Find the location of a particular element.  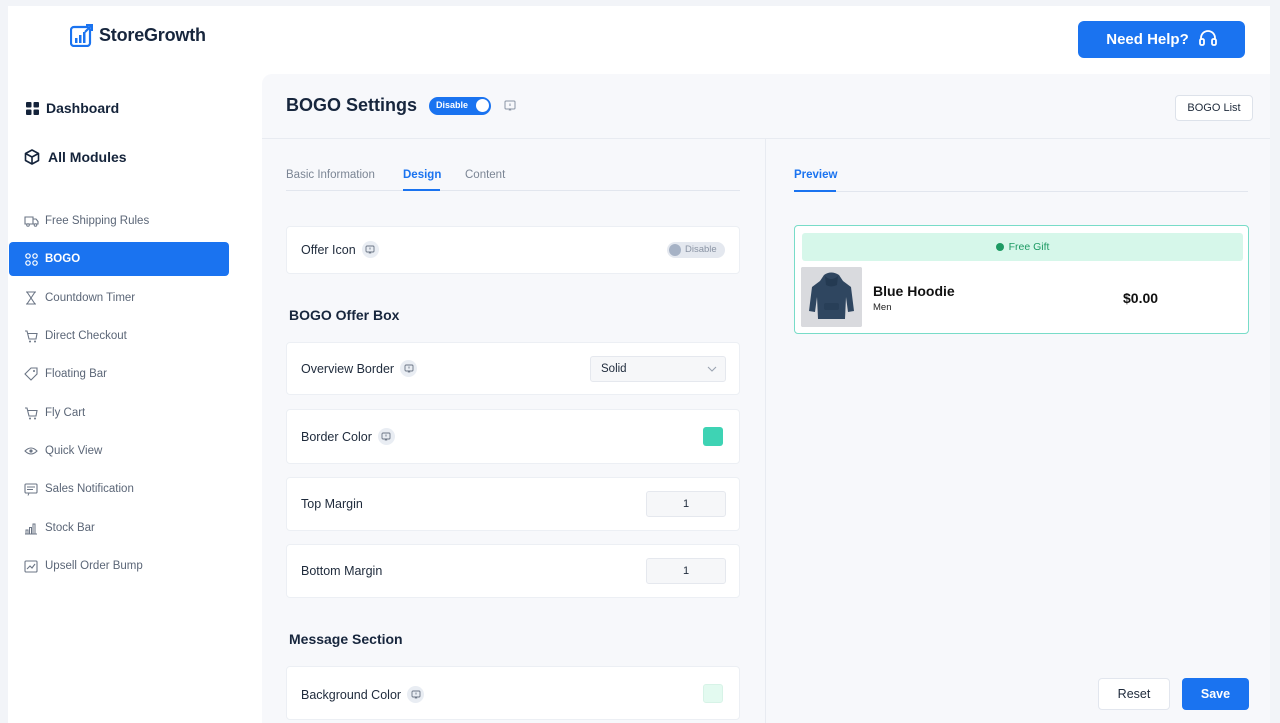

truck-icon is located at coordinates (31, 221).